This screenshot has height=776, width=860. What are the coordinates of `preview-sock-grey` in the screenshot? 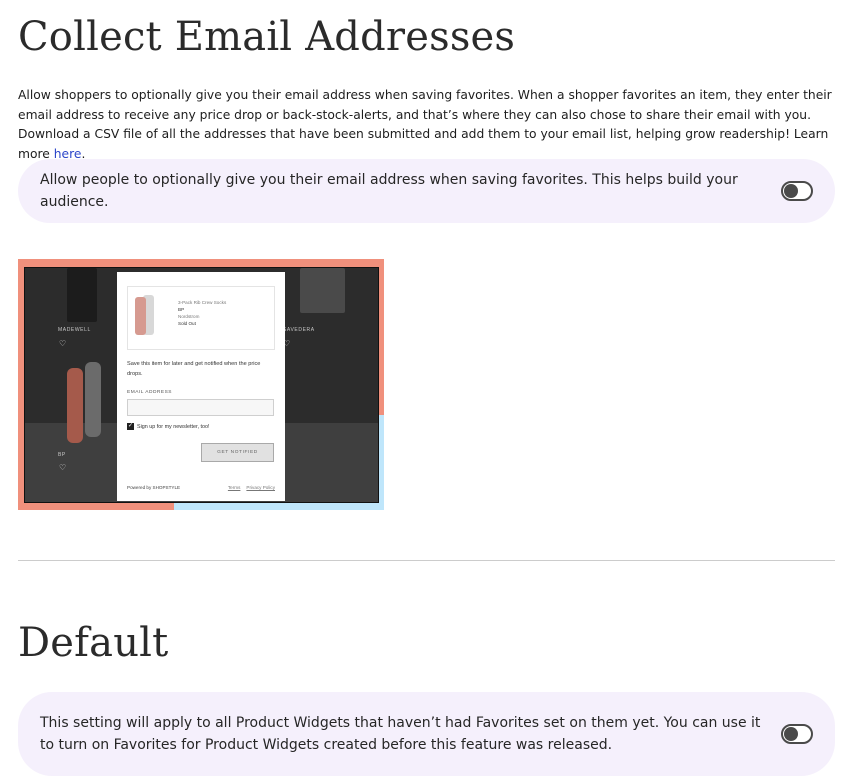 It's located at (93, 399).